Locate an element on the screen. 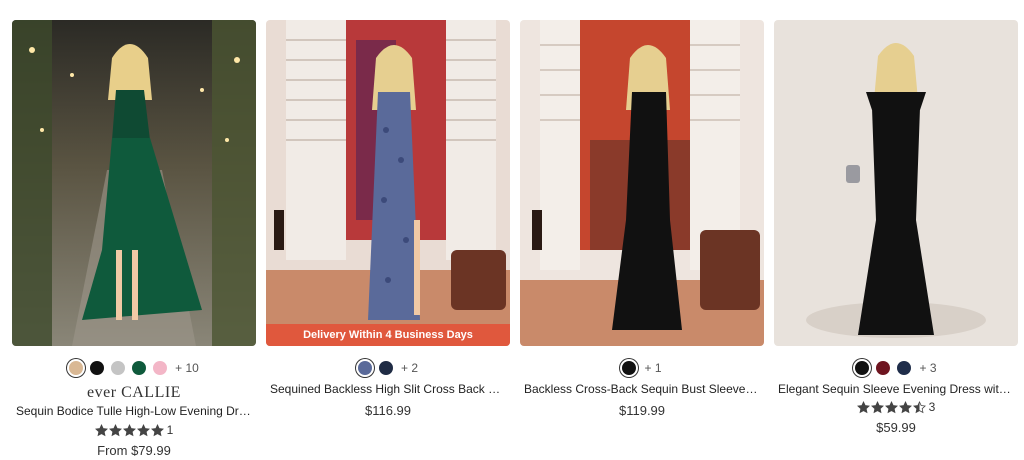 This screenshot has width=1024, height=460. more-colors-link: + 3 is located at coordinates (927, 368).